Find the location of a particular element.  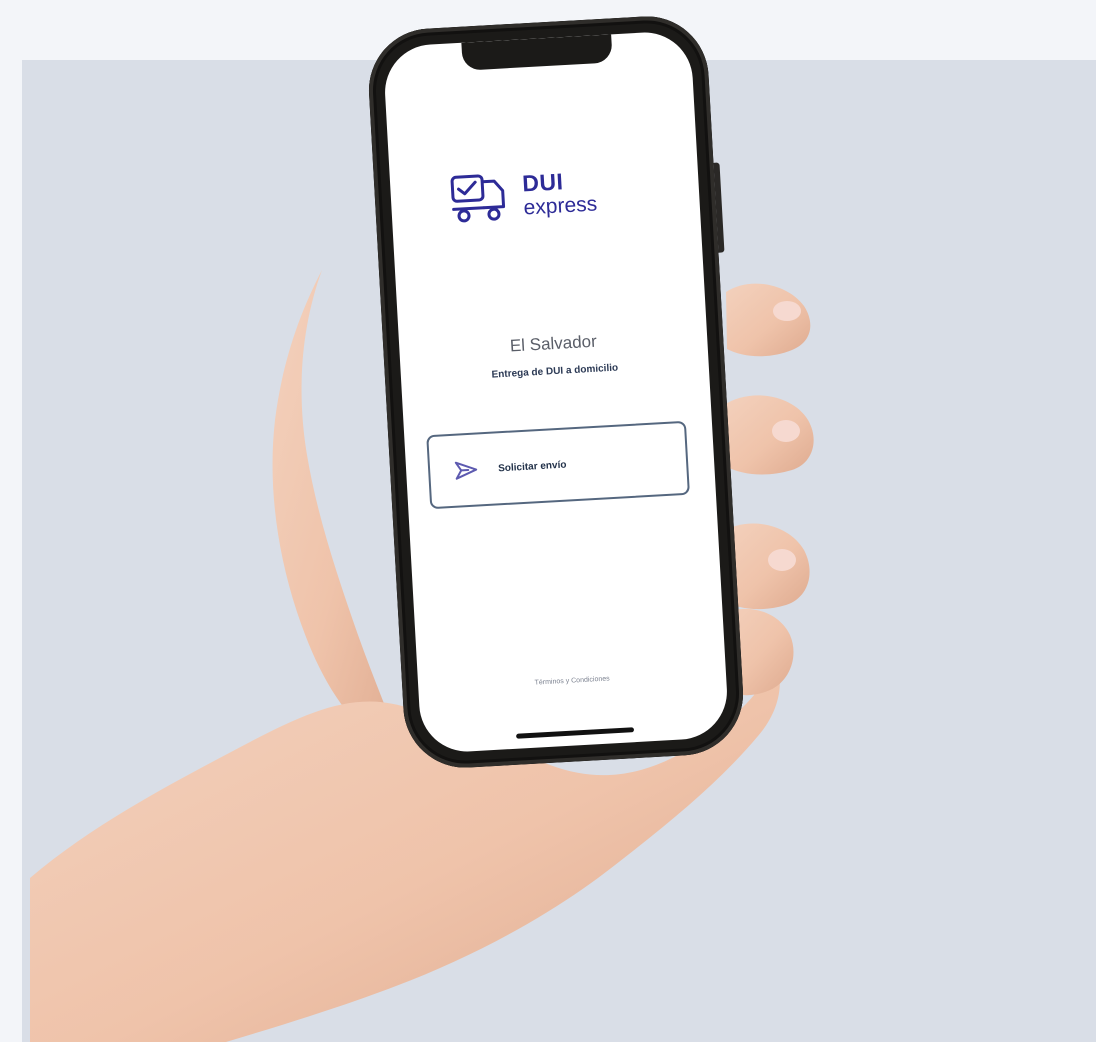

delivery-truck-id-icon is located at coordinates (478, 198).